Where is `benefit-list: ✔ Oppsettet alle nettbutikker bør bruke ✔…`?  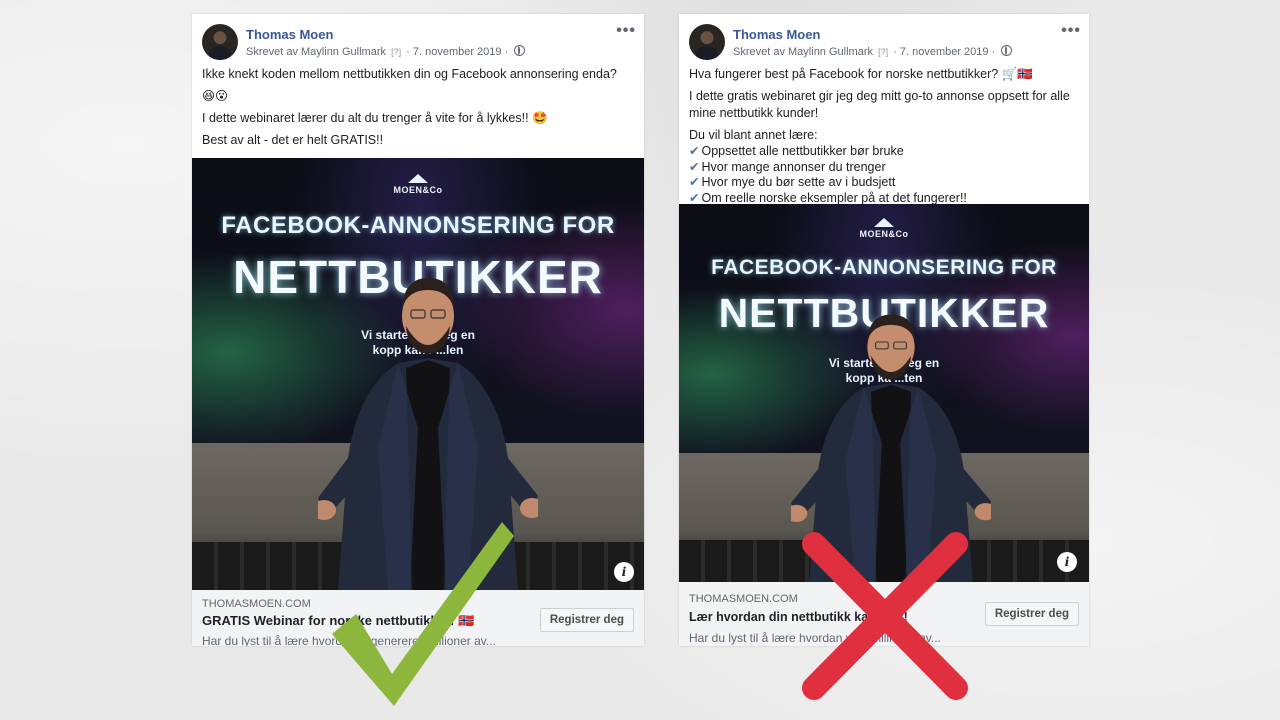 benefit-list: ✔ Oppsettet alle nettbutikker bør bruke ✔… is located at coordinates (884, 175).